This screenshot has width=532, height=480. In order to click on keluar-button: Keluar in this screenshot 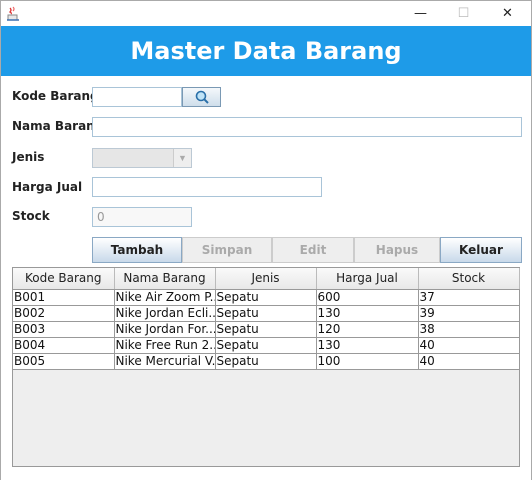, I will do `click(481, 250)`.